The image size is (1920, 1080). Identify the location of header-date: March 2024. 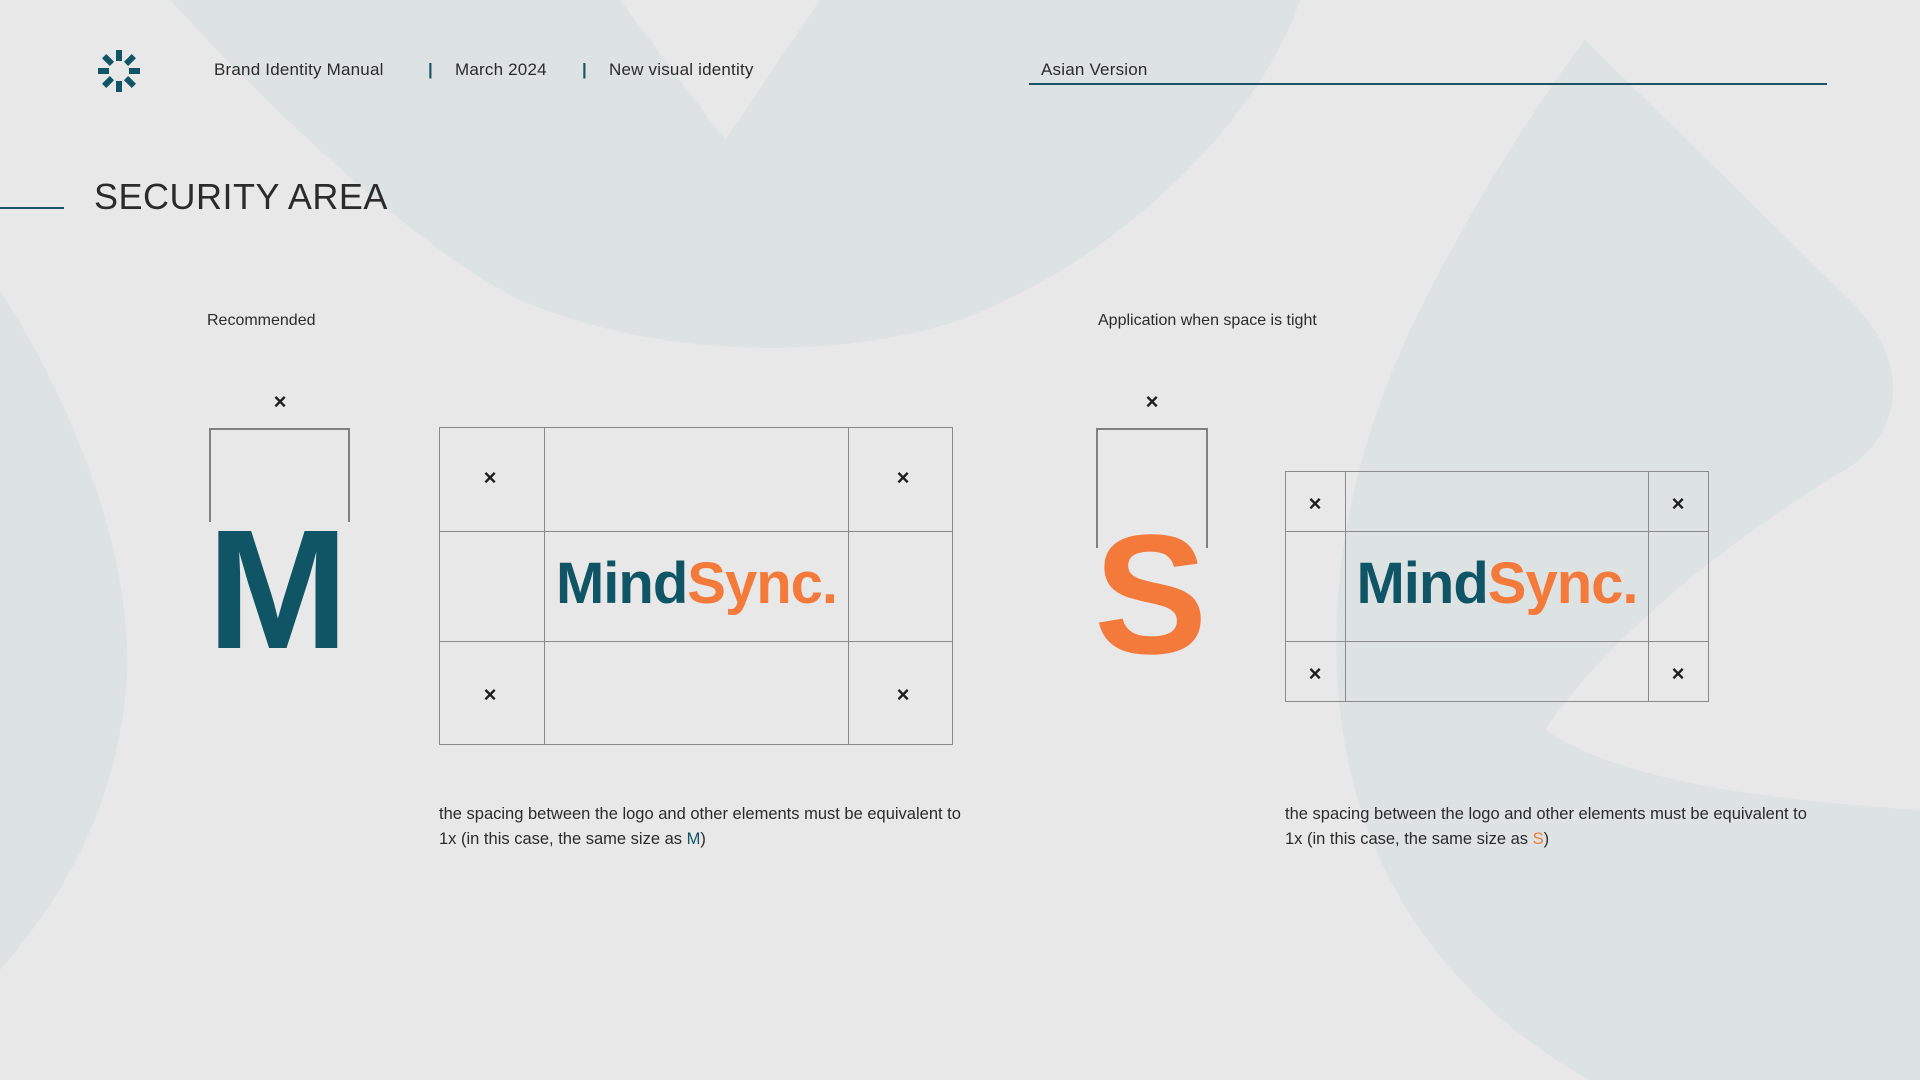
(501, 69).